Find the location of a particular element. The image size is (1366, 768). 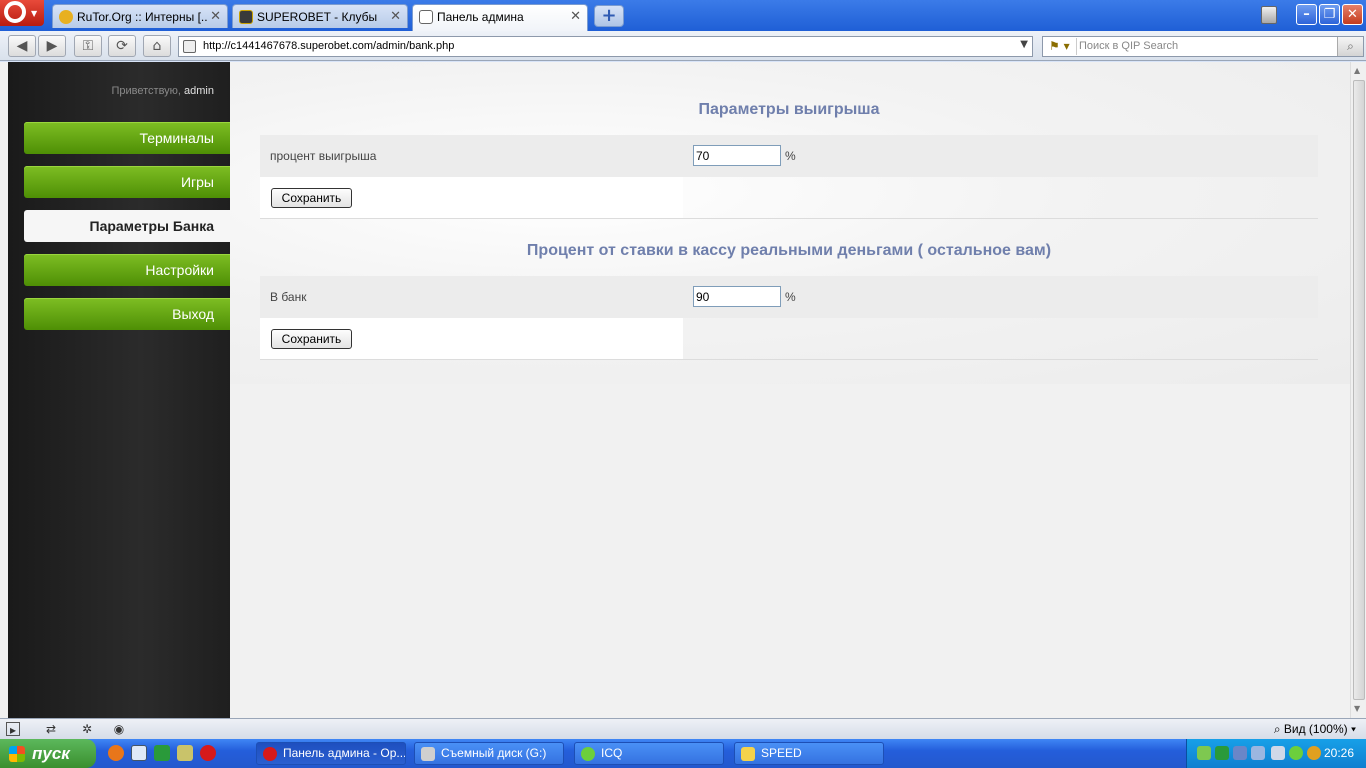

browser-status-bar: ▸ ⇄ ✲ ◉ ⌕ Вид (100%) ▾ is located at coordinates (683, 728).